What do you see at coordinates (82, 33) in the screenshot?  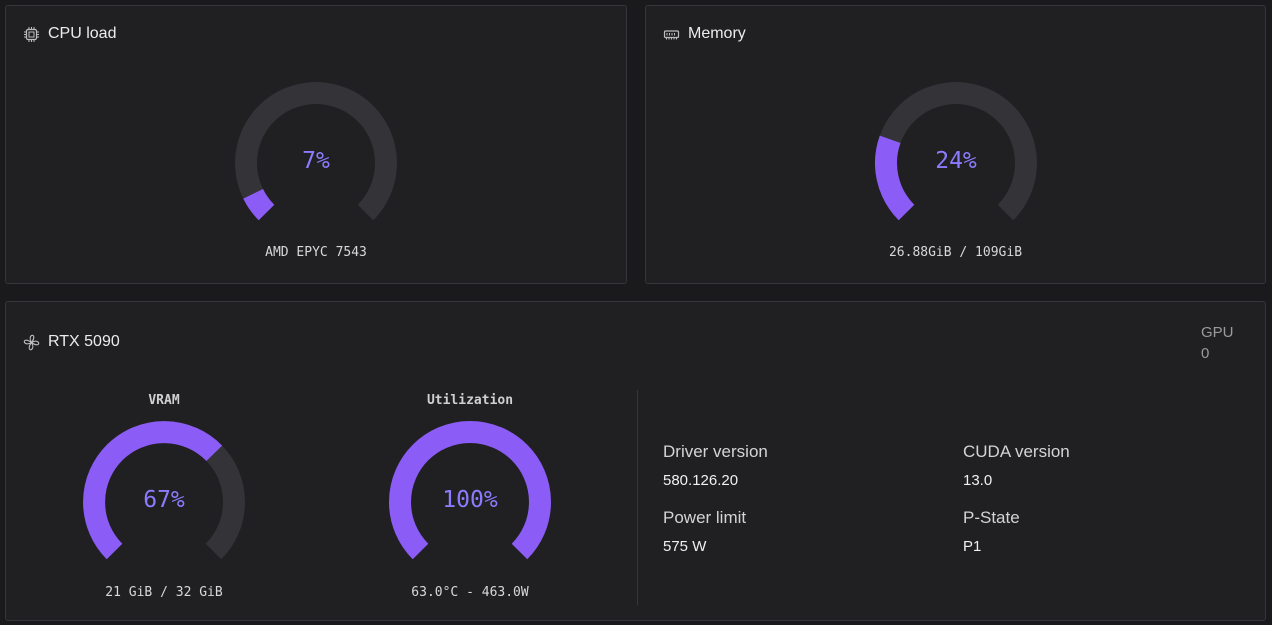 I see `cpu-card-title: CPU load` at bounding box center [82, 33].